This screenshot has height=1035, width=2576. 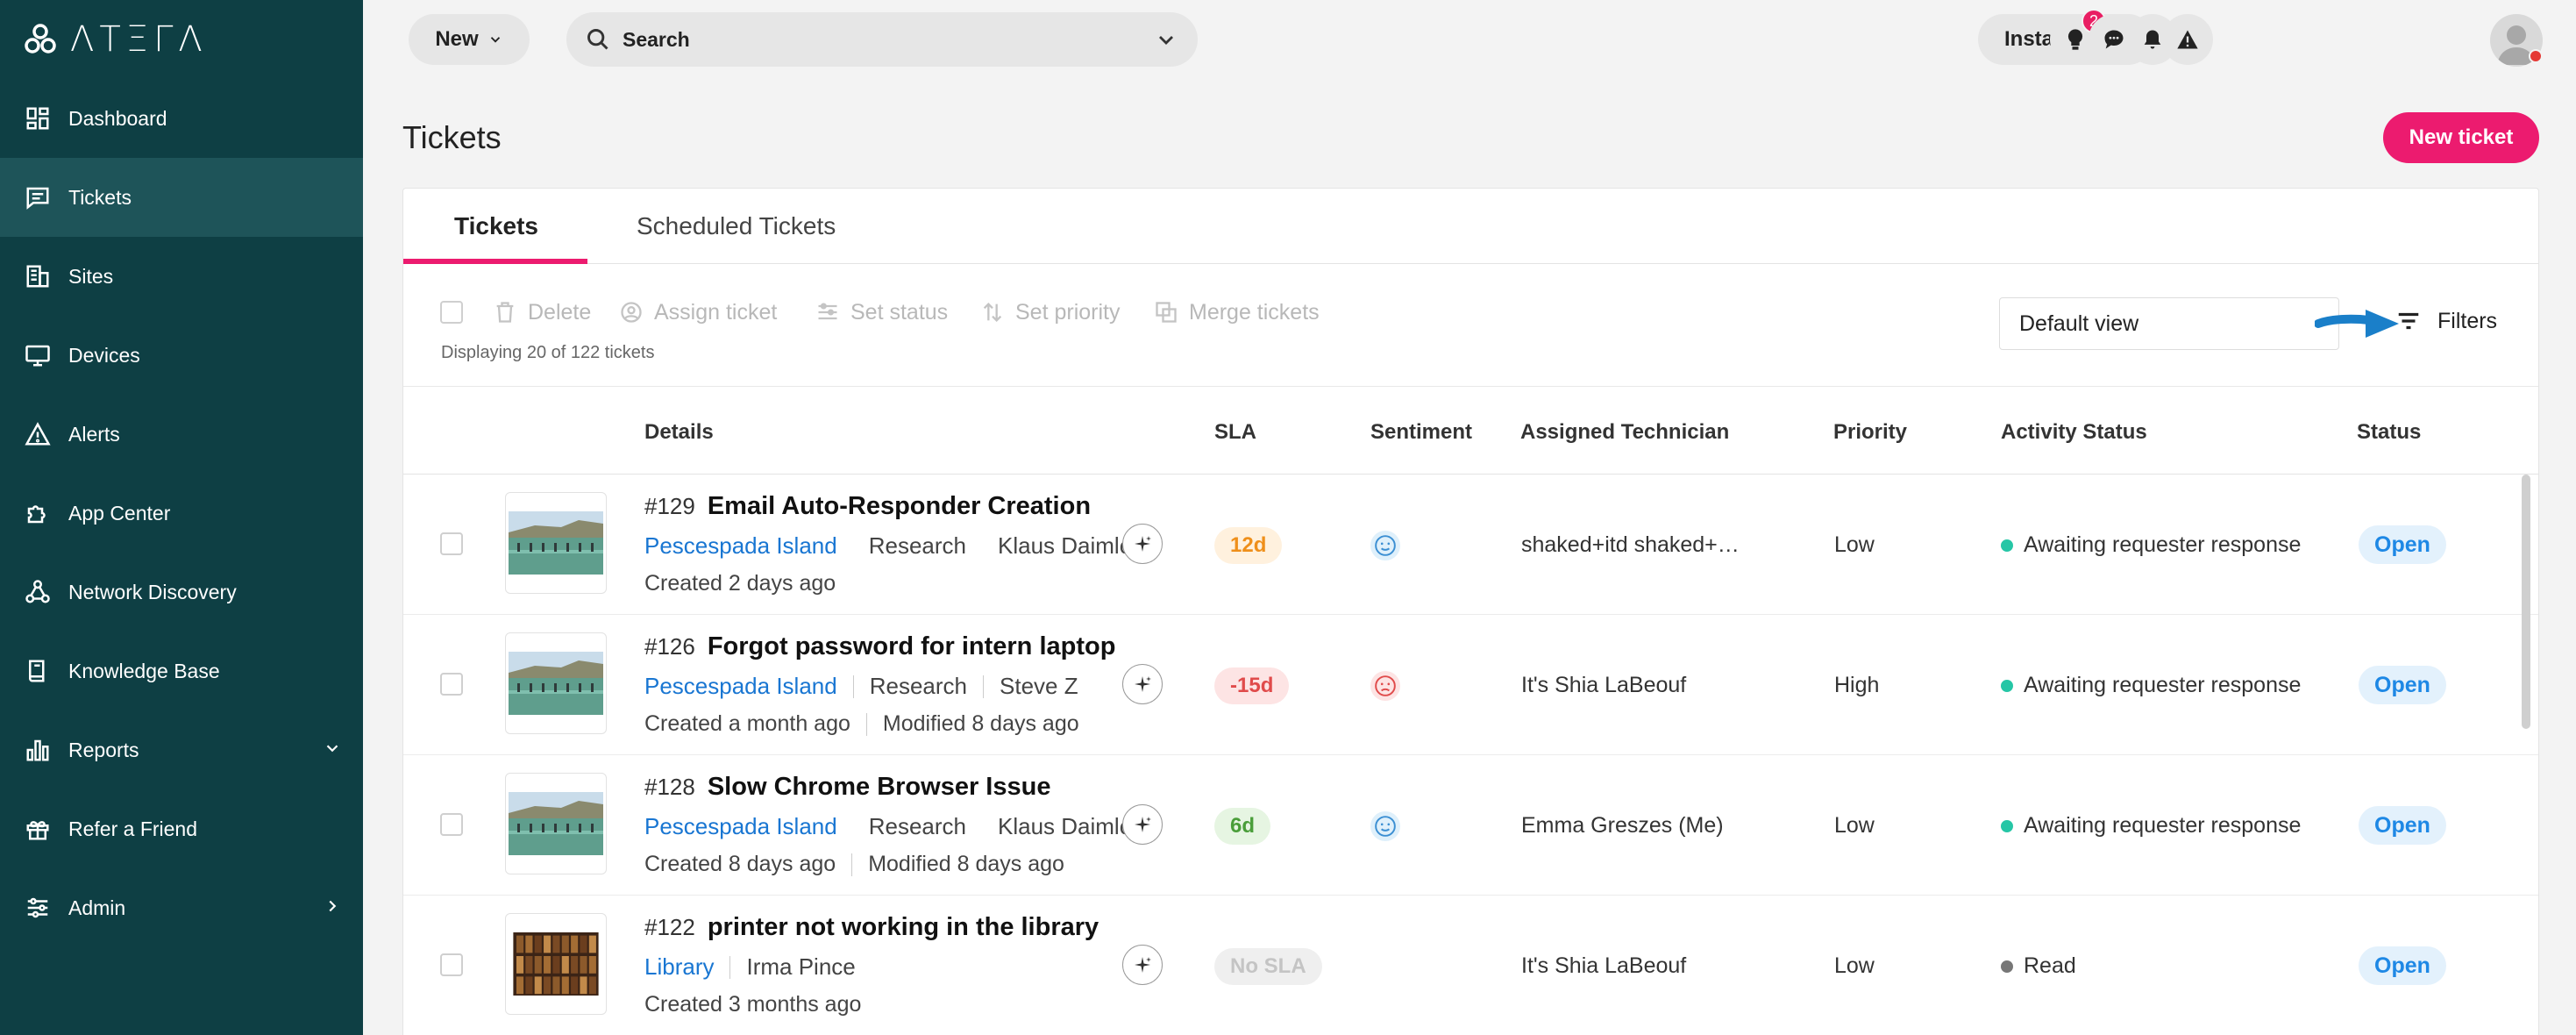 I want to click on sort-arrows-icon, so click(x=992, y=312).